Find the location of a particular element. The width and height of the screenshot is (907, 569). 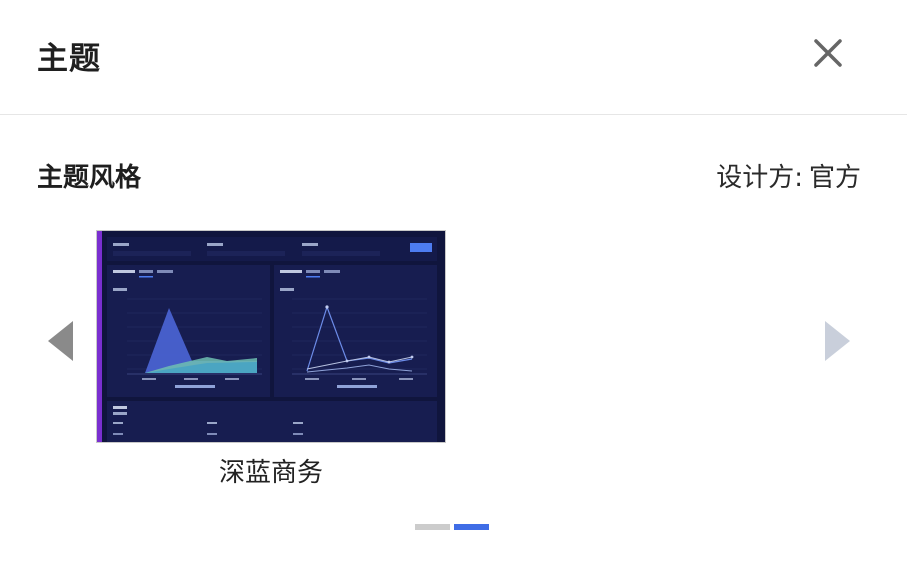

close-icon is located at coordinates (828, 53).